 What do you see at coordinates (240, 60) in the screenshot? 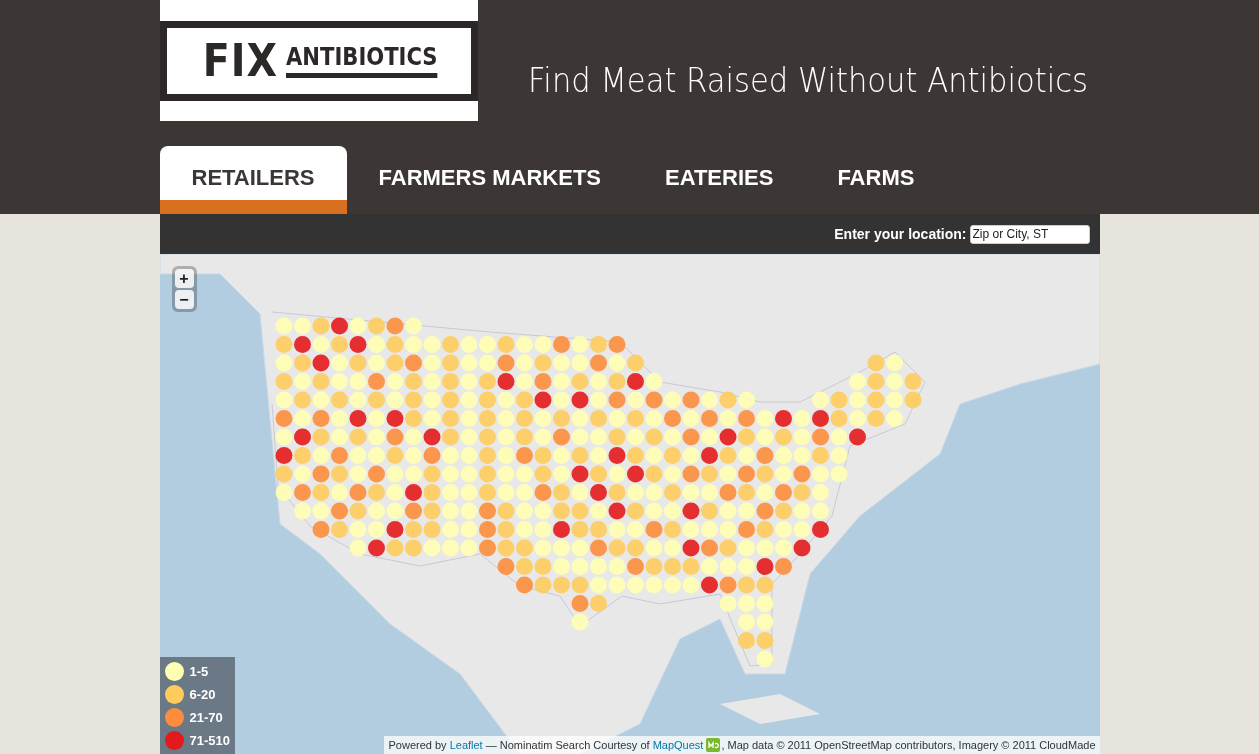
I see `logo-text: FIX` at bounding box center [240, 60].